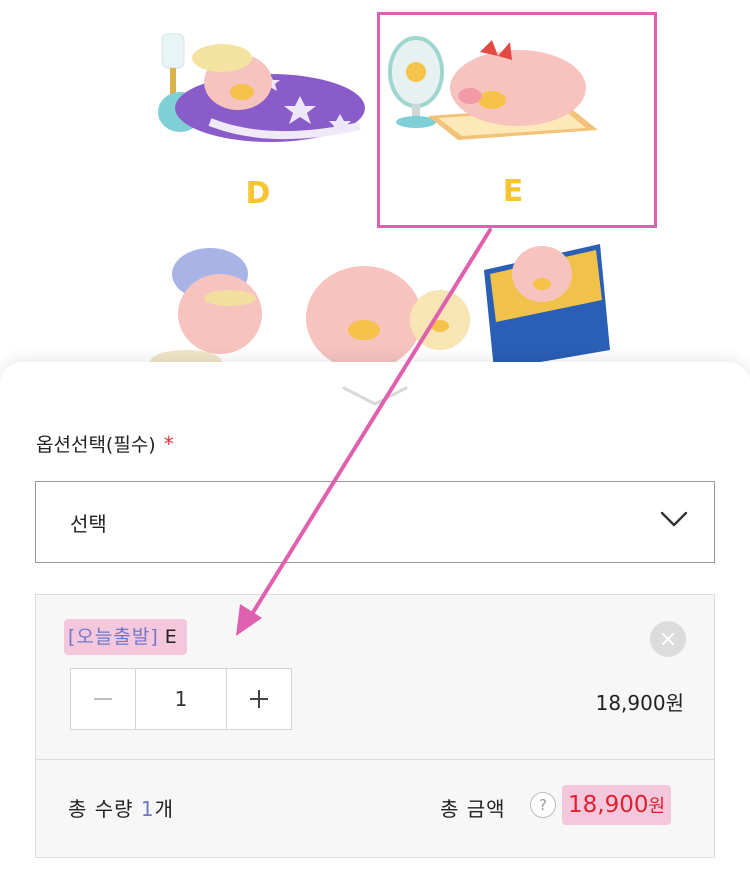  What do you see at coordinates (164, 809) in the screenshot?
I see `total-quantity-unit: 개` at bounding box center [164, 809].